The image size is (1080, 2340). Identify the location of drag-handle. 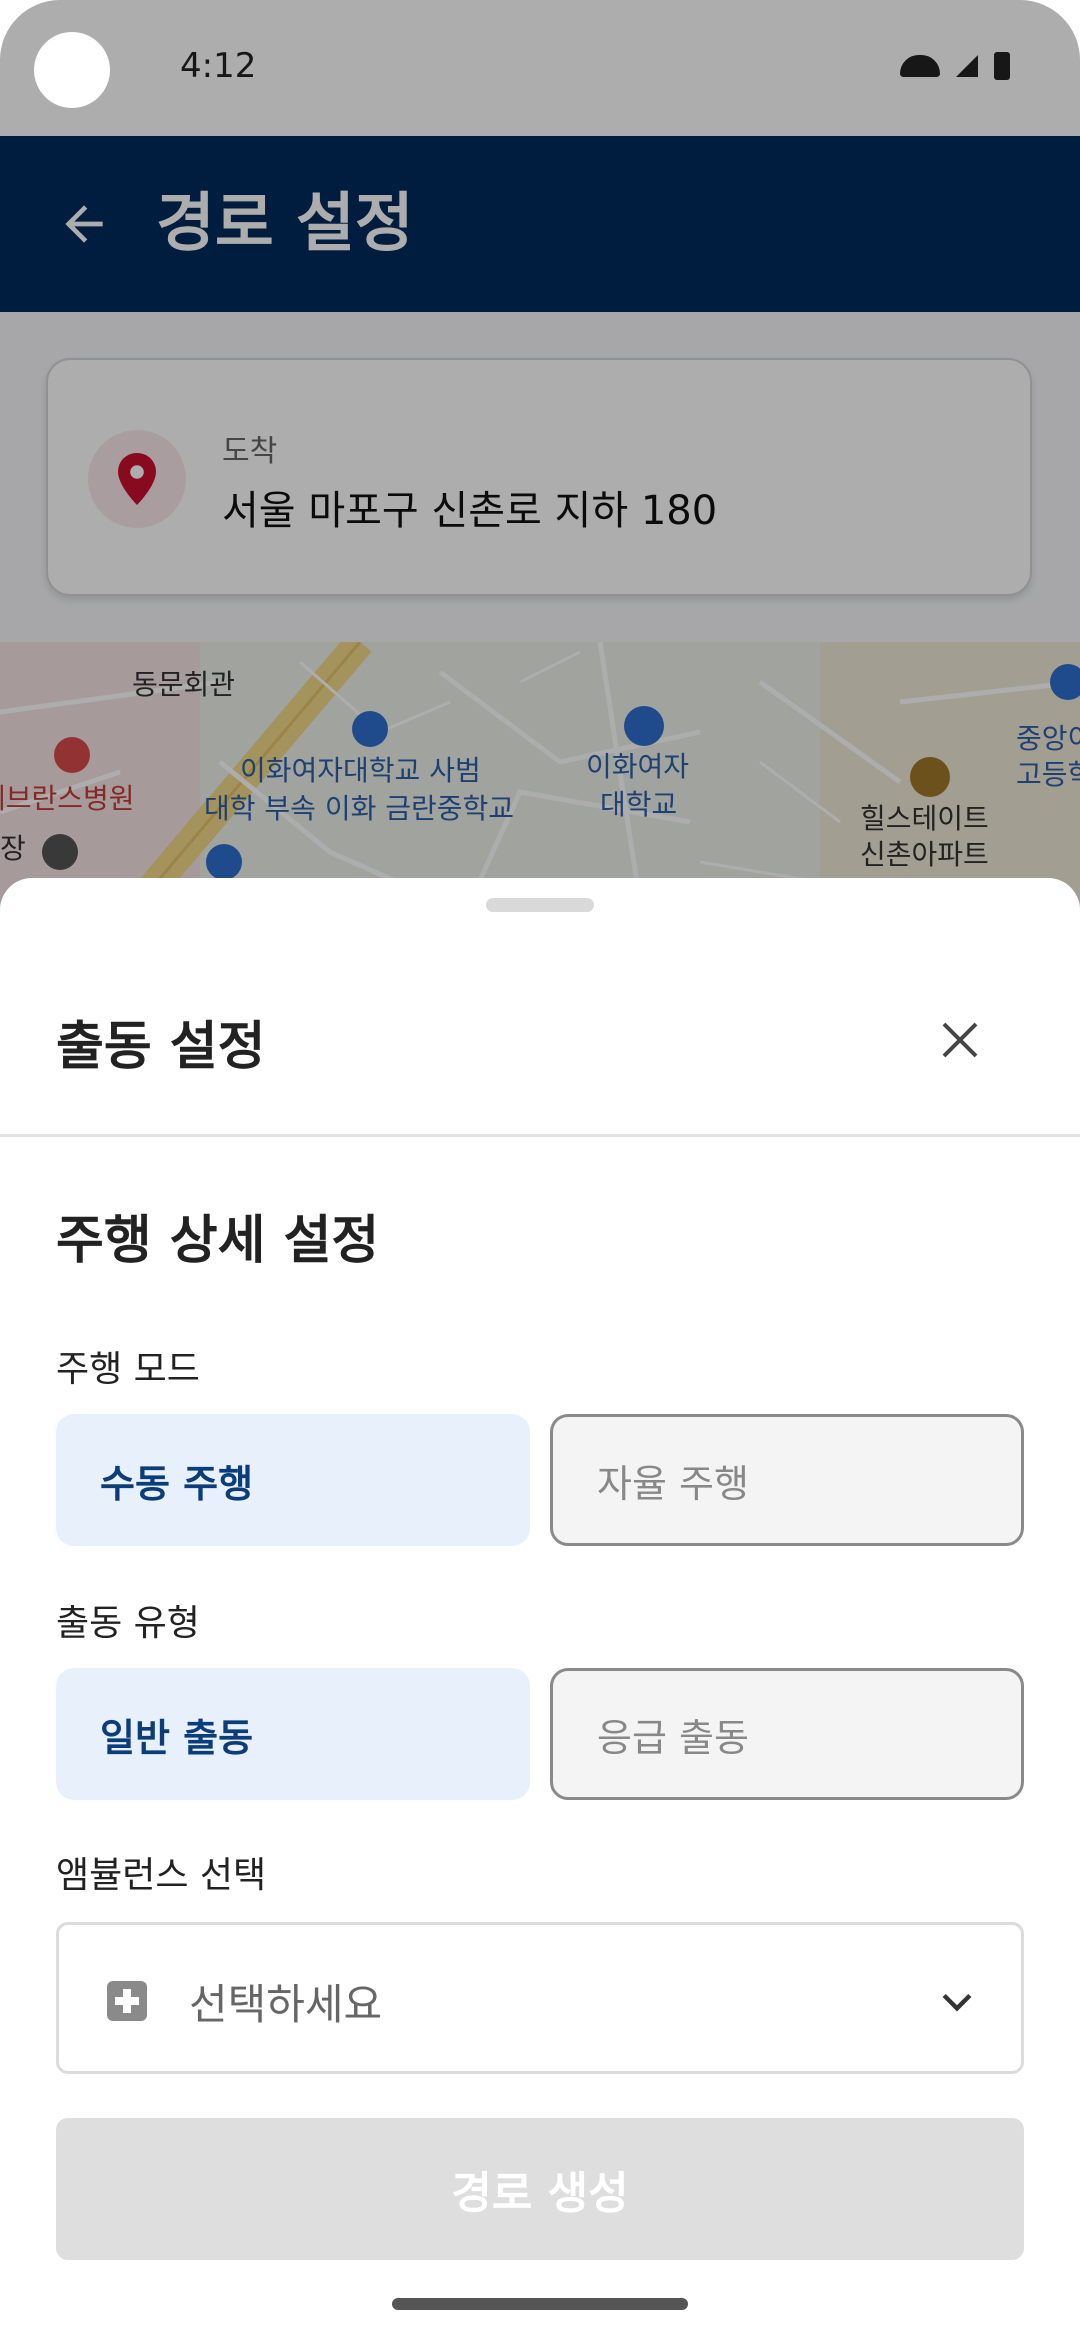
(540, 905).